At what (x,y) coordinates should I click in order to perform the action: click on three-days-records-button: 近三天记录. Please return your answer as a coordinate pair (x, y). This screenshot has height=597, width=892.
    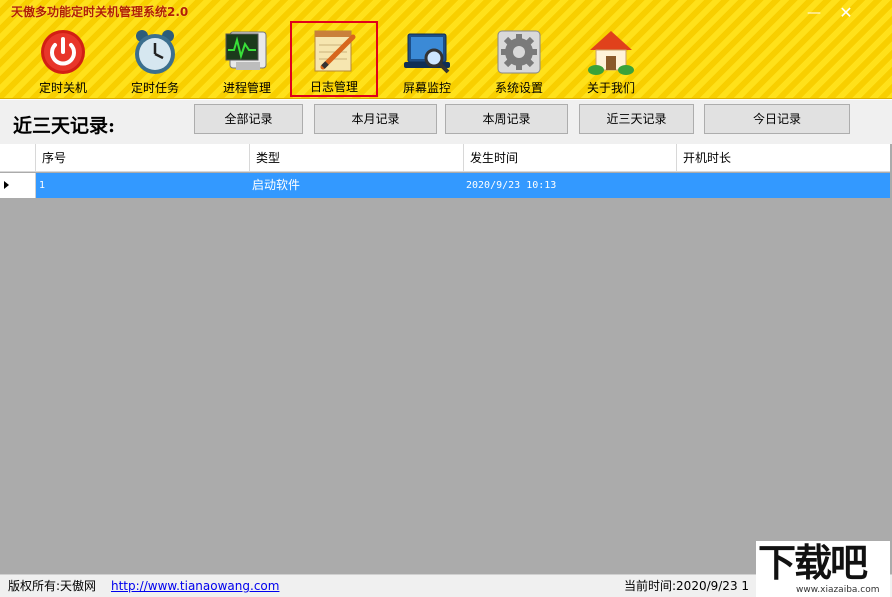
    Looking at the image, I should click on (636, 119).